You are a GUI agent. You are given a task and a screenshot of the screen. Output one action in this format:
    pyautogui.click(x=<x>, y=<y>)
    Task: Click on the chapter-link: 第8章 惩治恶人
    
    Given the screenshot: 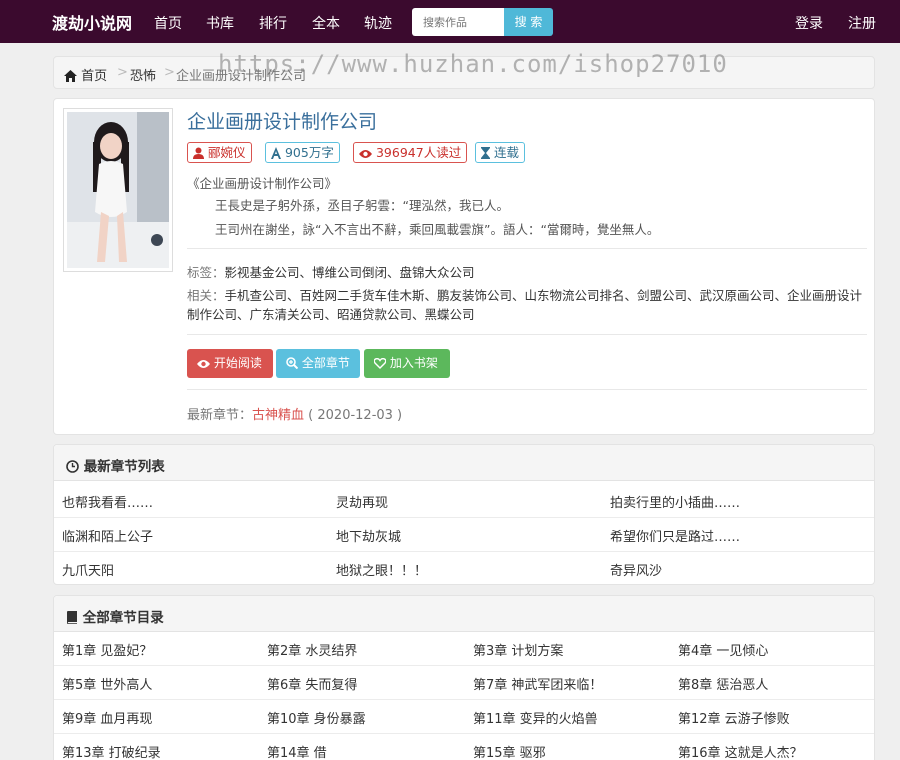 What is the action you would take?
    pyautogui.click(x=723, y=683)
    